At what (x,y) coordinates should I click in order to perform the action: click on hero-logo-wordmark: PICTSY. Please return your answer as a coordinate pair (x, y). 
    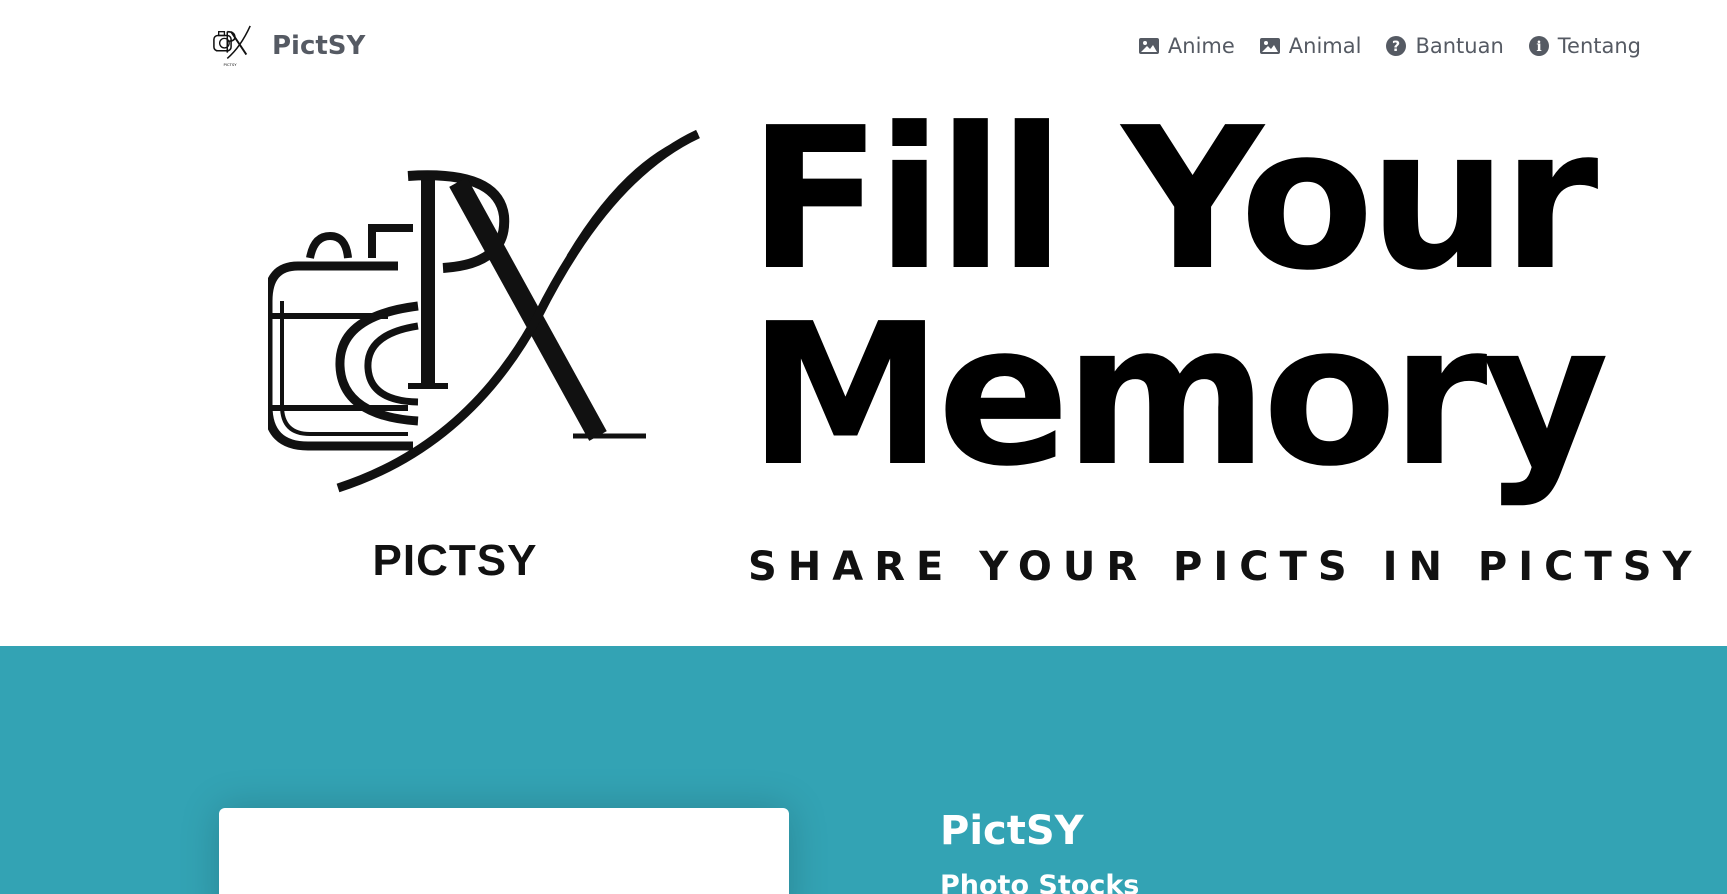
    Looking at the image, I should click on (455, 560).